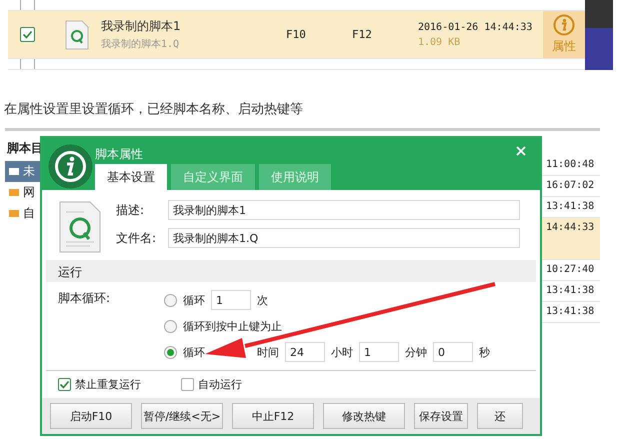  I want to click on seconds-field: 0, so click(453, 352).